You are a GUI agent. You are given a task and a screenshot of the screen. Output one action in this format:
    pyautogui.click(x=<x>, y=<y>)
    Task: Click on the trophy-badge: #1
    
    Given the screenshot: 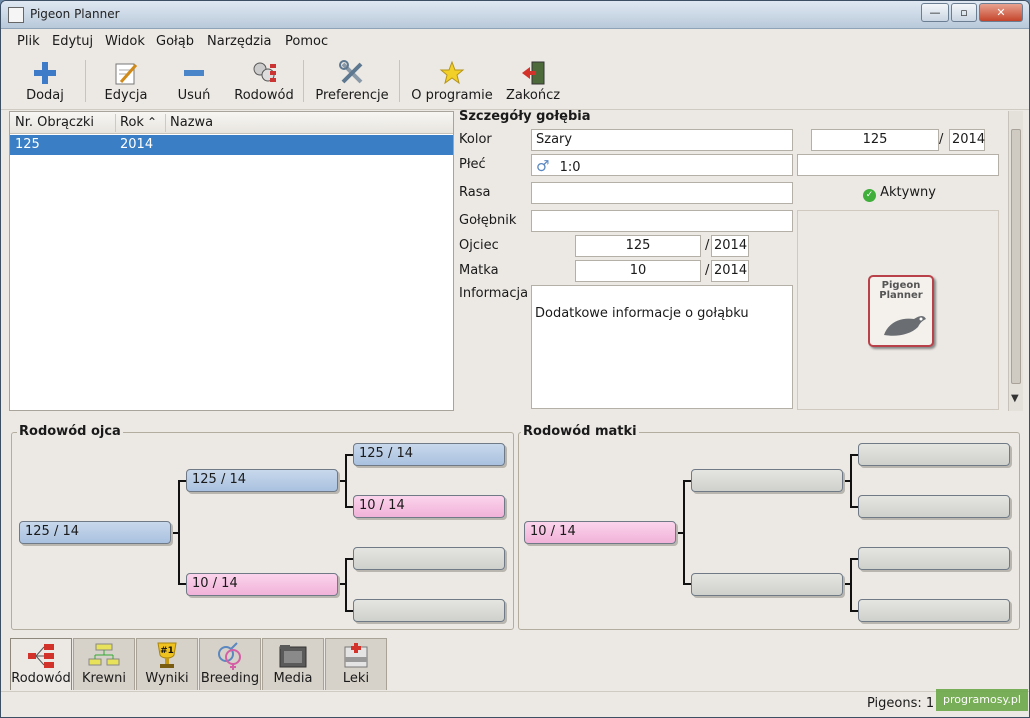 What is the action you would take?
    pyautogui.click(x=167, y=651)
    